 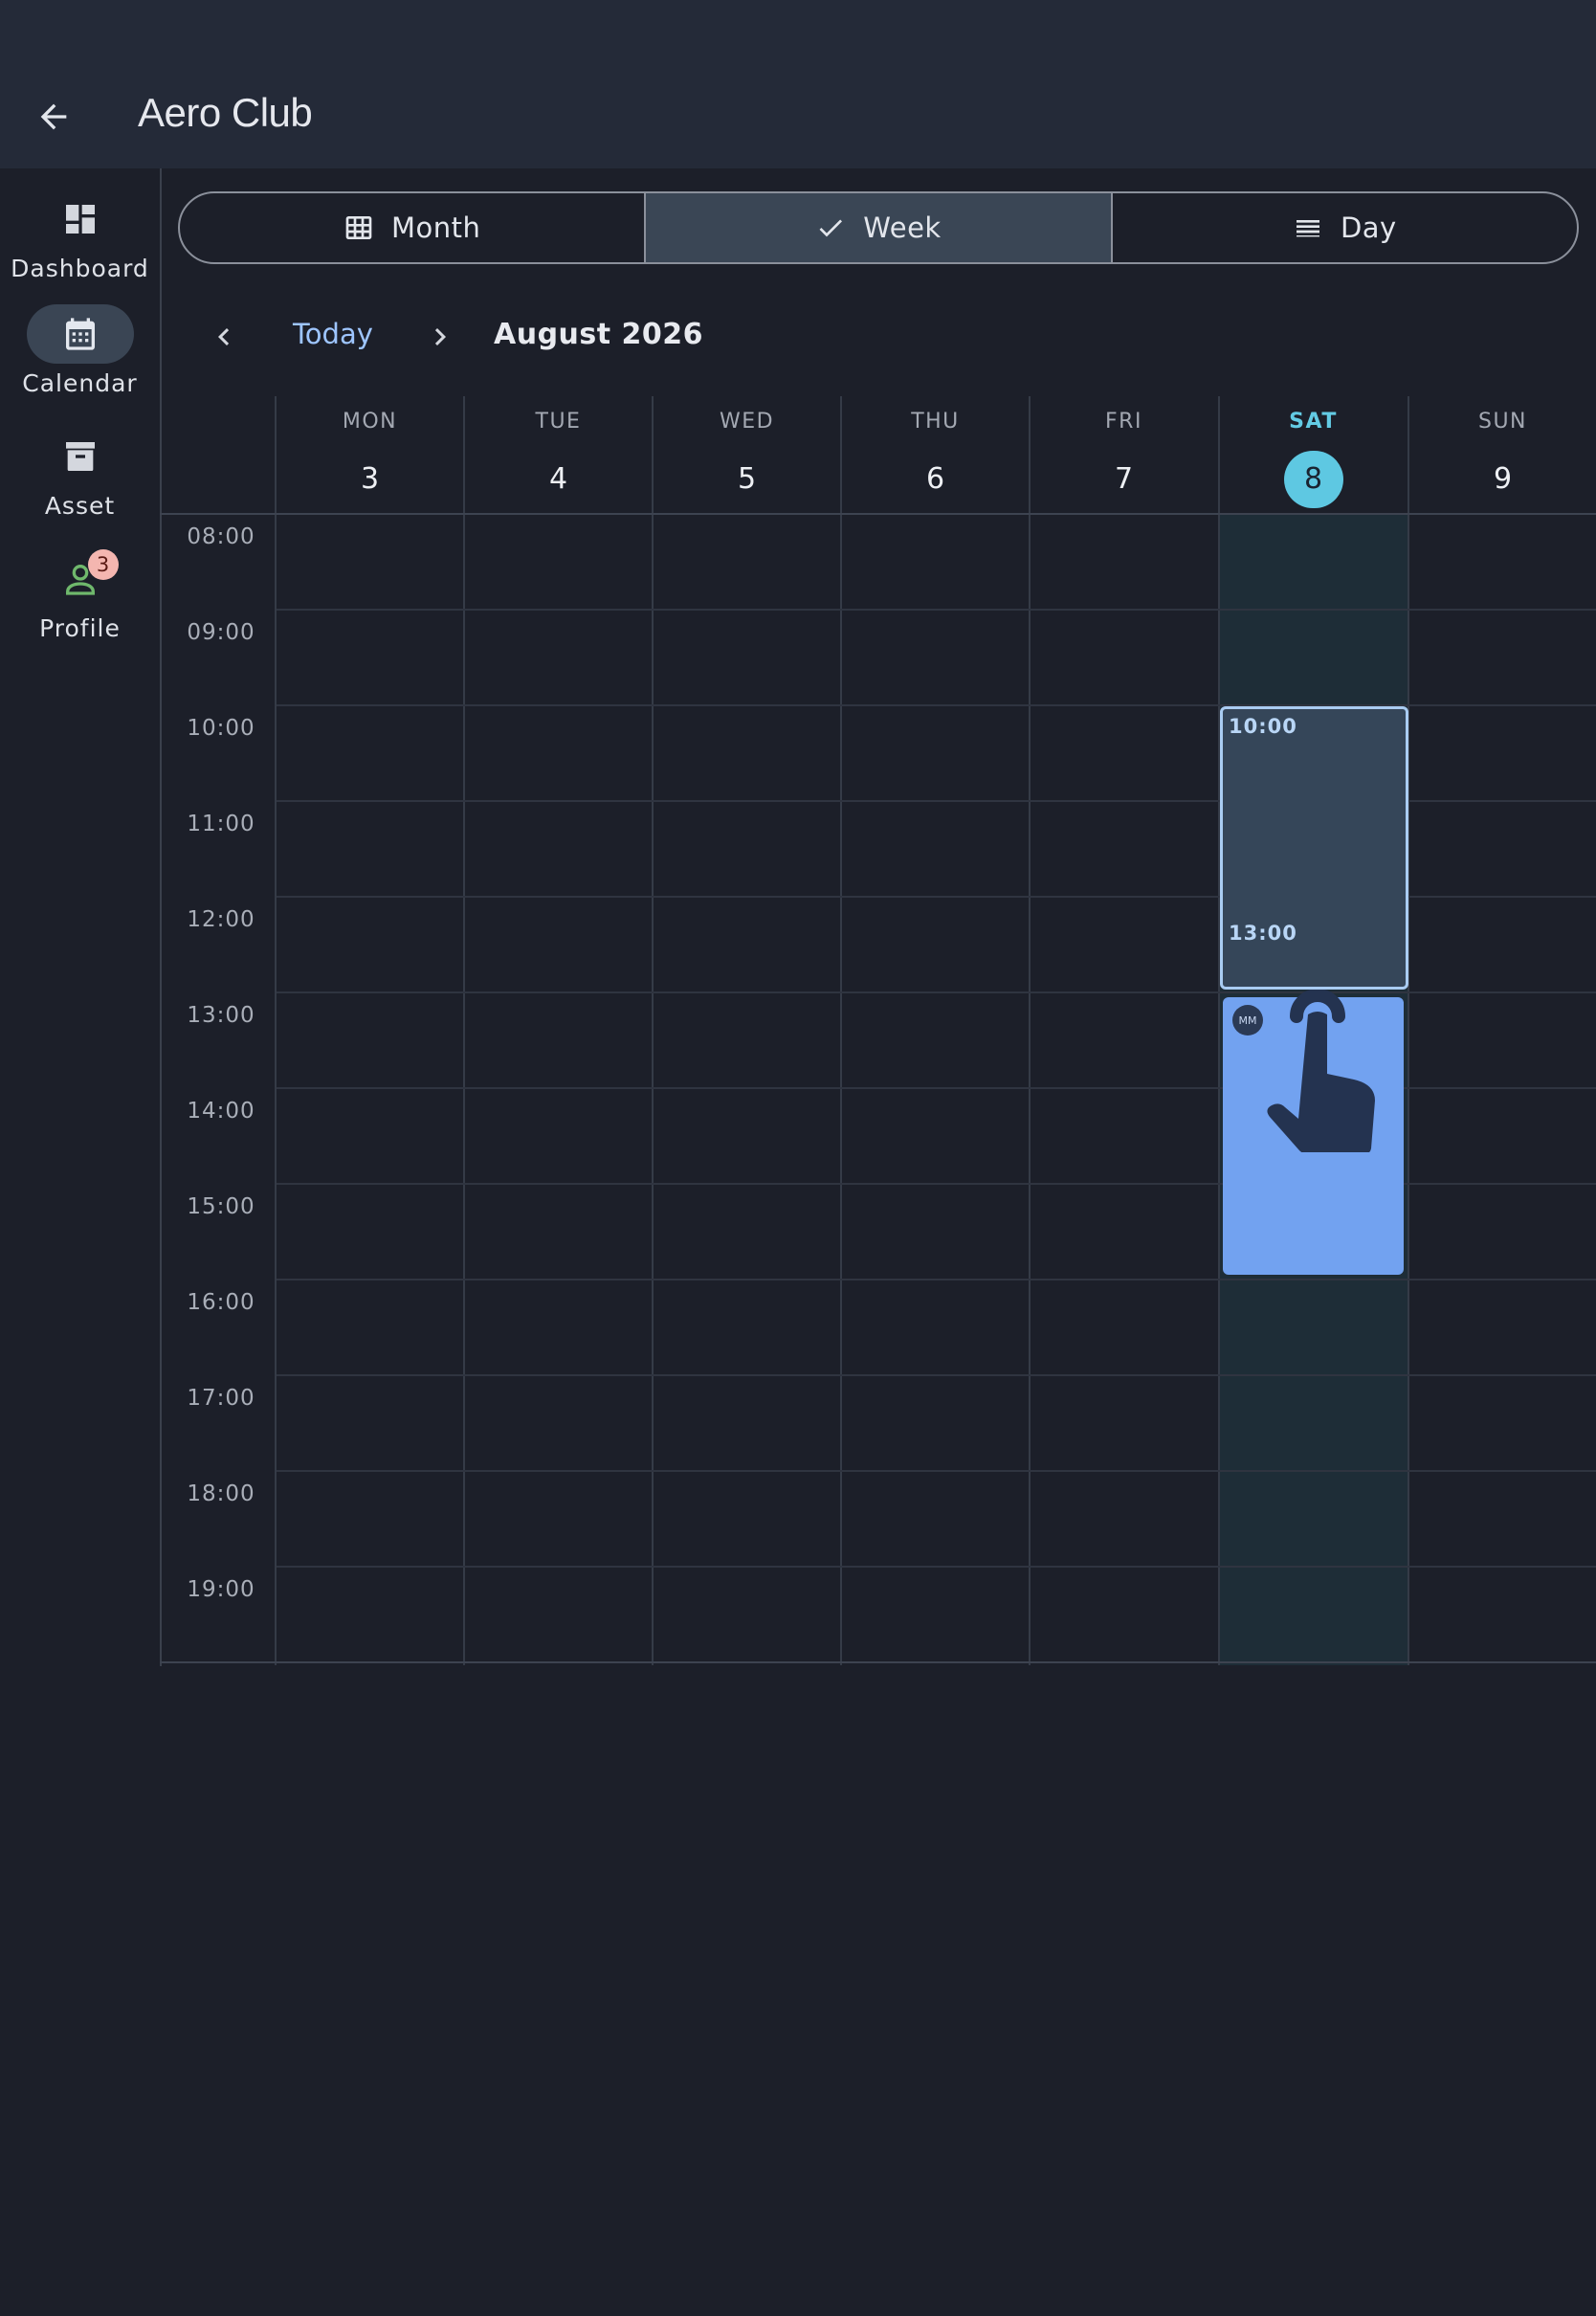 I want to click on hour-label: 15:00, so click(x=221, y=1206).